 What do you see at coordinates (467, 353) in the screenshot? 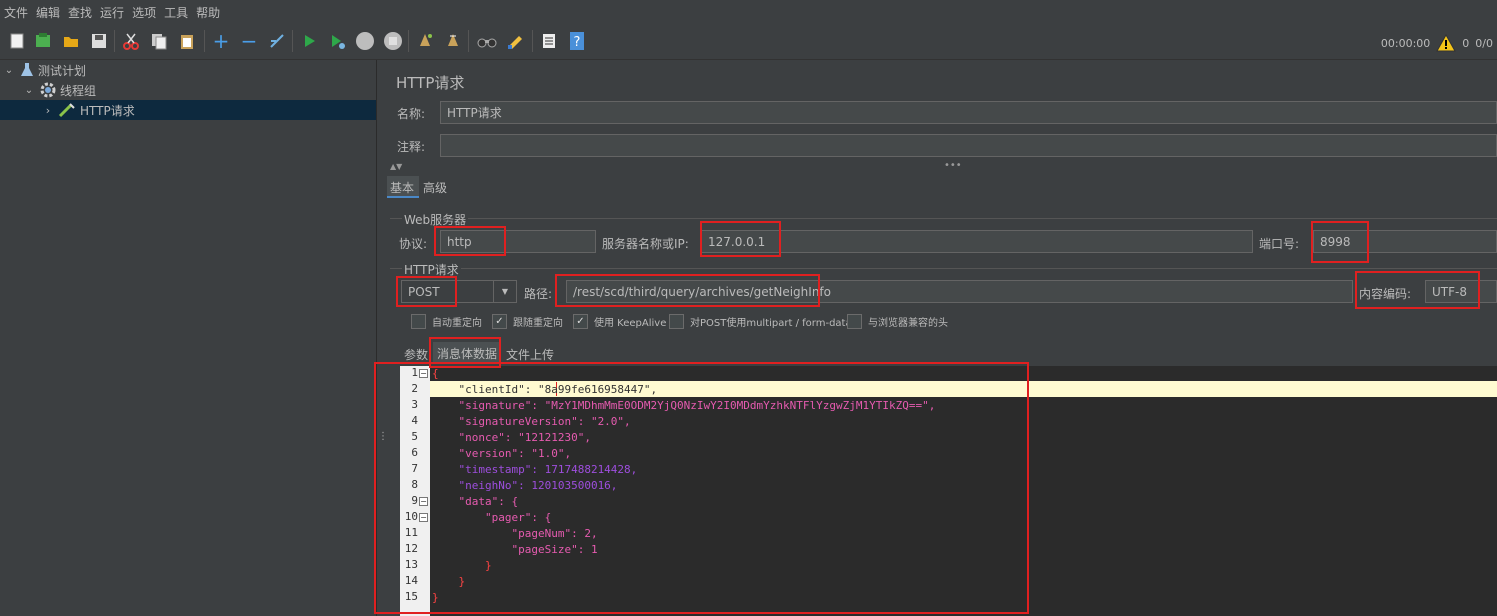
I see `tab-body-data: 消息体数据` at bounding box center [467, 353].